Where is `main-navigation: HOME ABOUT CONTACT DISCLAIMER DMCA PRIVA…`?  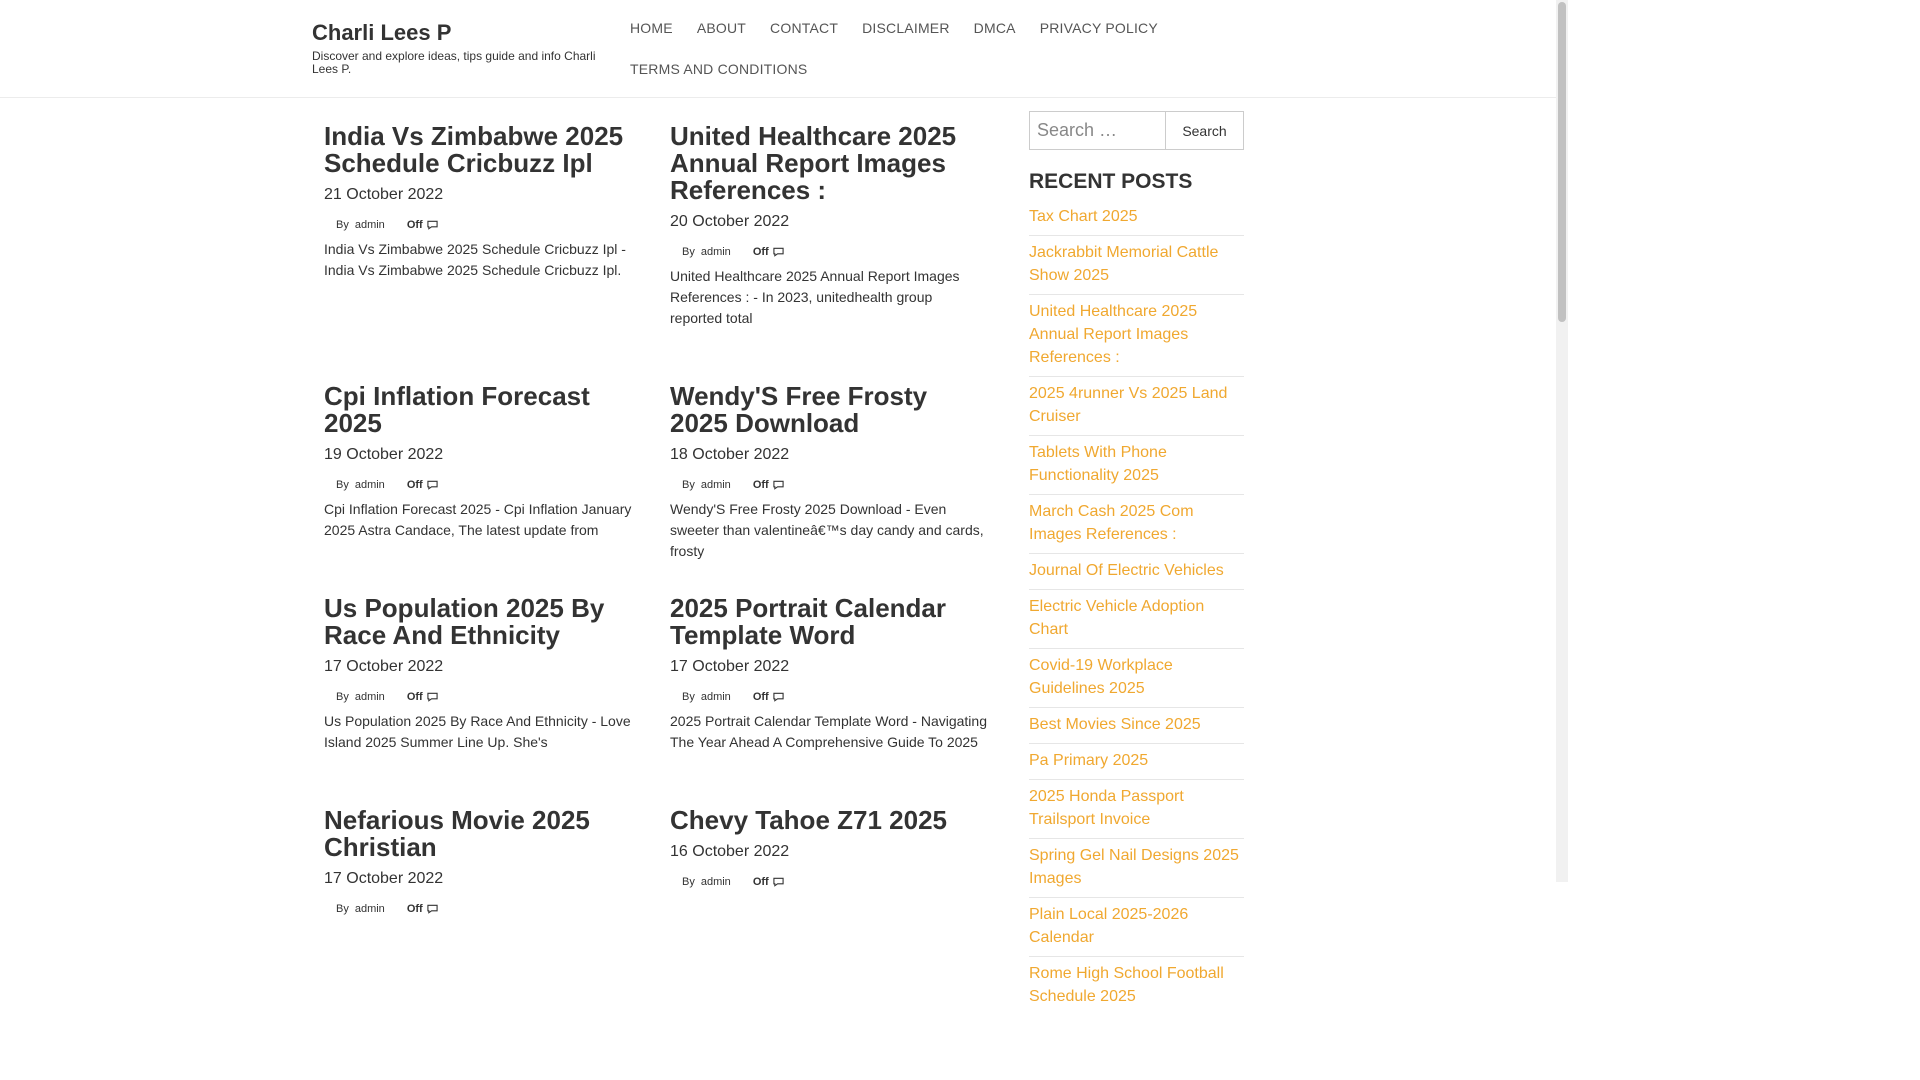
main-navigation: HOME ABOUT CONTACT DISCLAIMER DMCA PRIVA… is located at coordinates (898, 49).